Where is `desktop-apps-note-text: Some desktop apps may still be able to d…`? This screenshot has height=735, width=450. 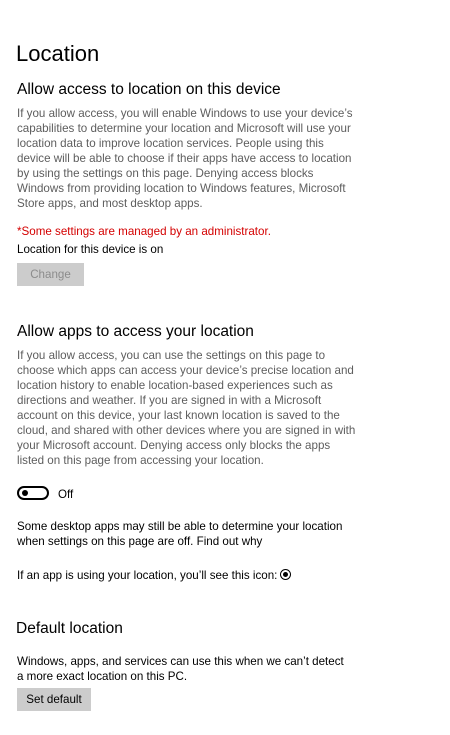
desktop-apps-note-text: Some desktop apps may still be able to d… is located at coordinates (180, 534).